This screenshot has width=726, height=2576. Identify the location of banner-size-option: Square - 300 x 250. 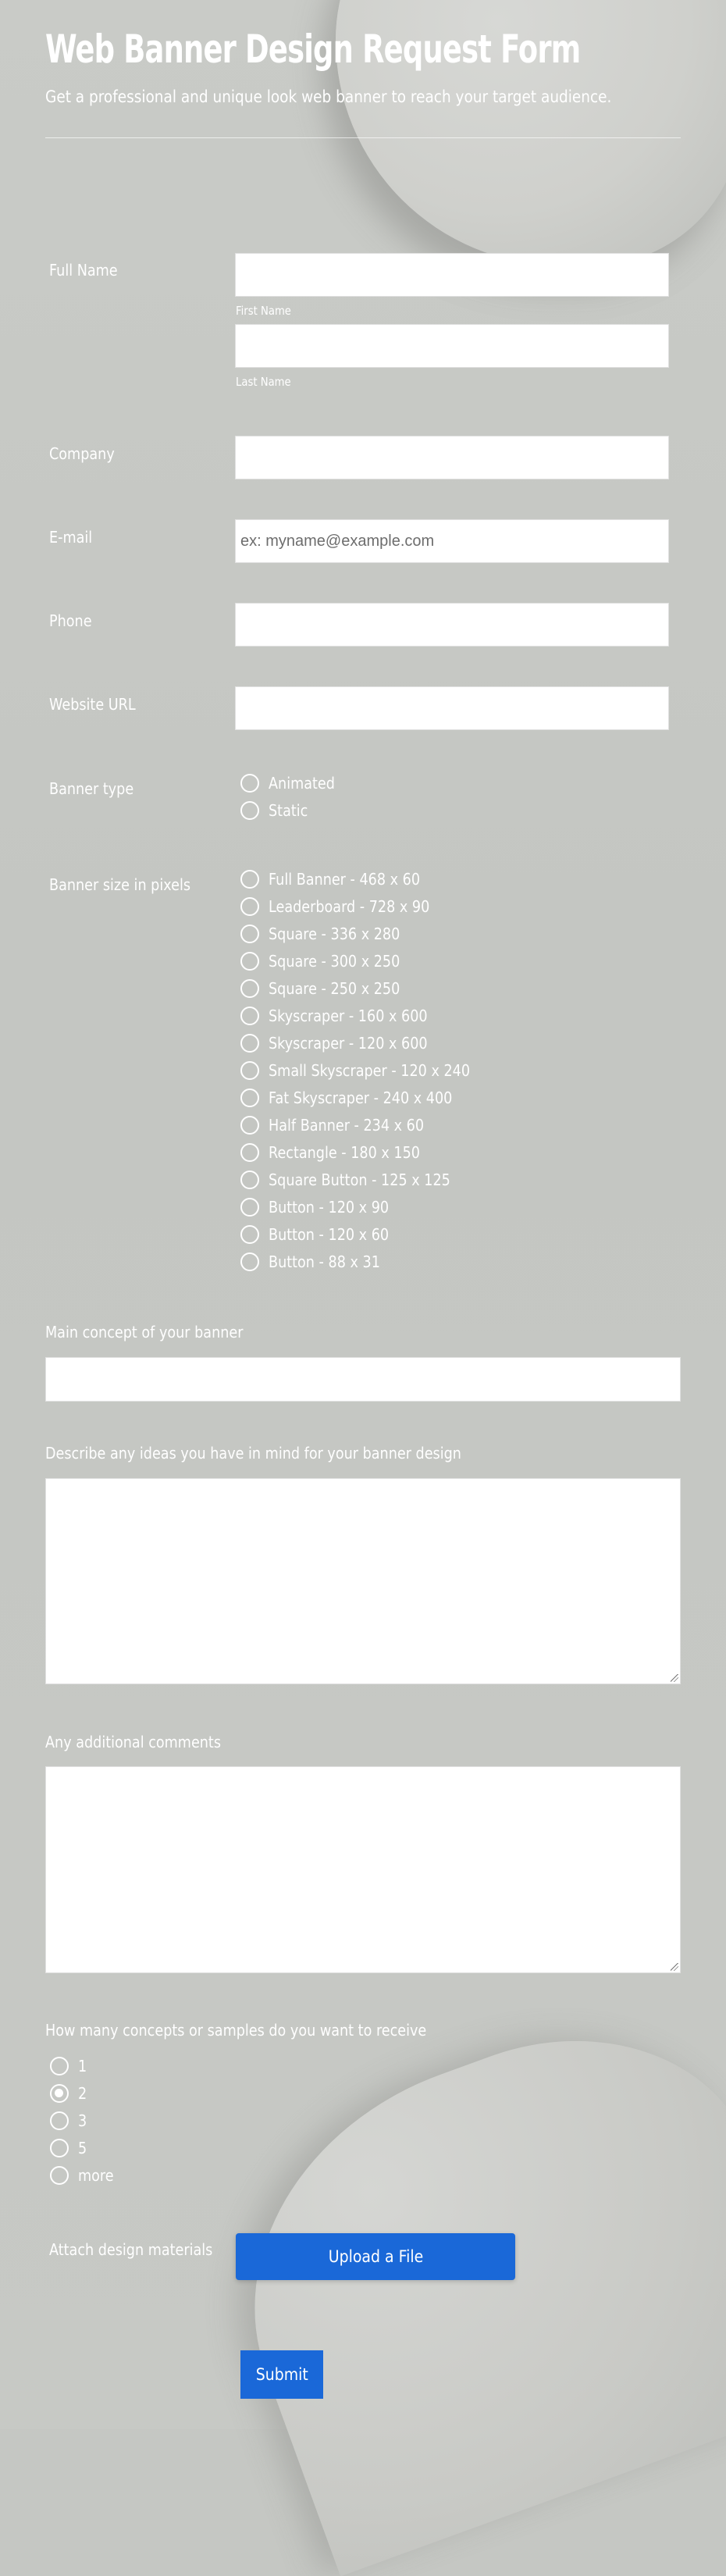
(329, 962).